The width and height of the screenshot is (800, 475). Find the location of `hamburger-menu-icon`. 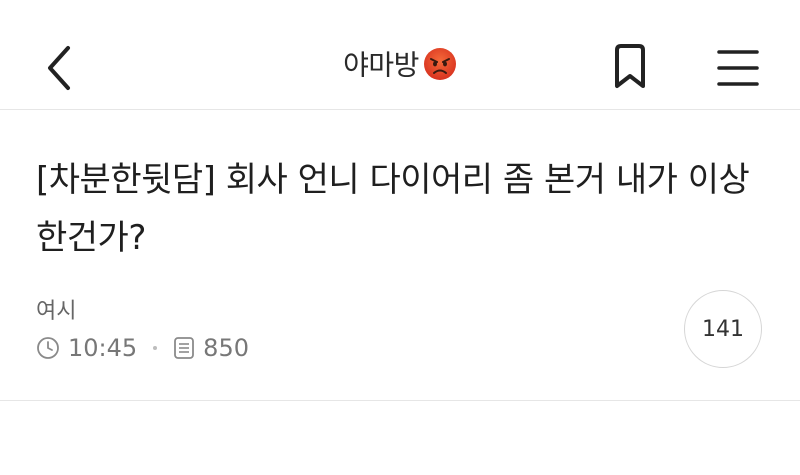

hamburger-menu-icon is located at coordinates (738, 68).